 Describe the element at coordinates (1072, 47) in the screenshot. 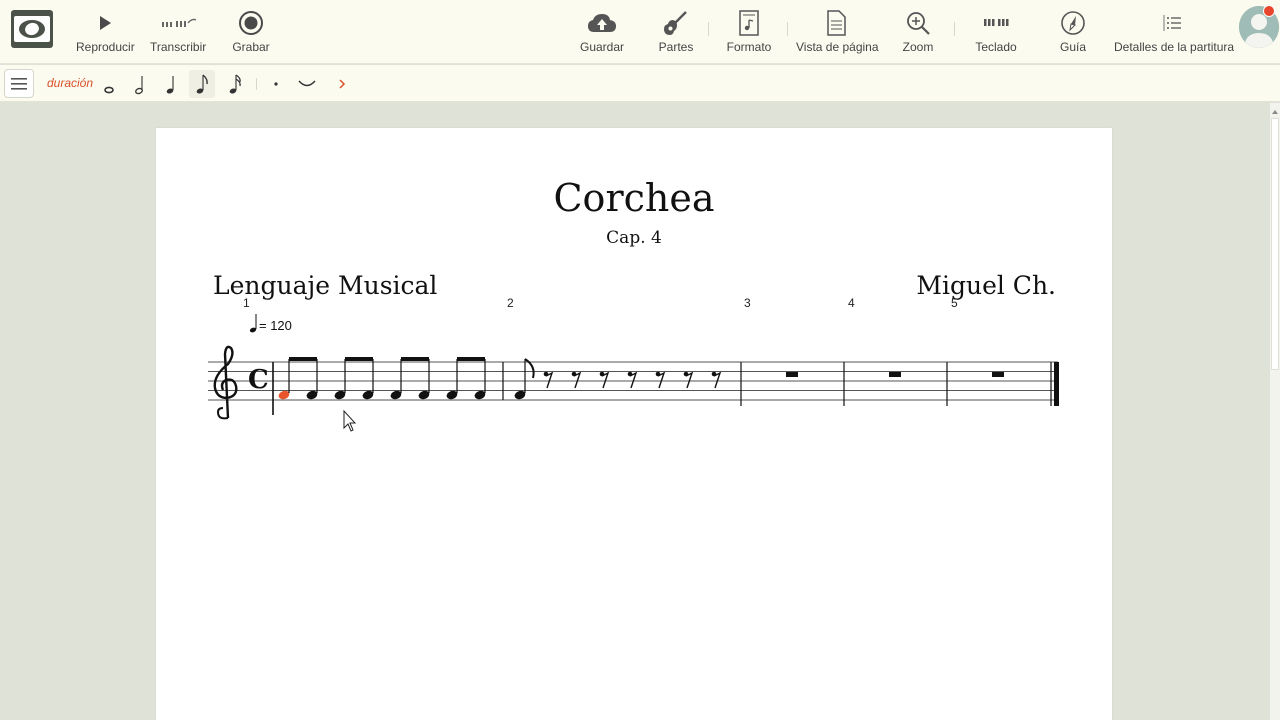

I see `guide-label: Guía` at that location.